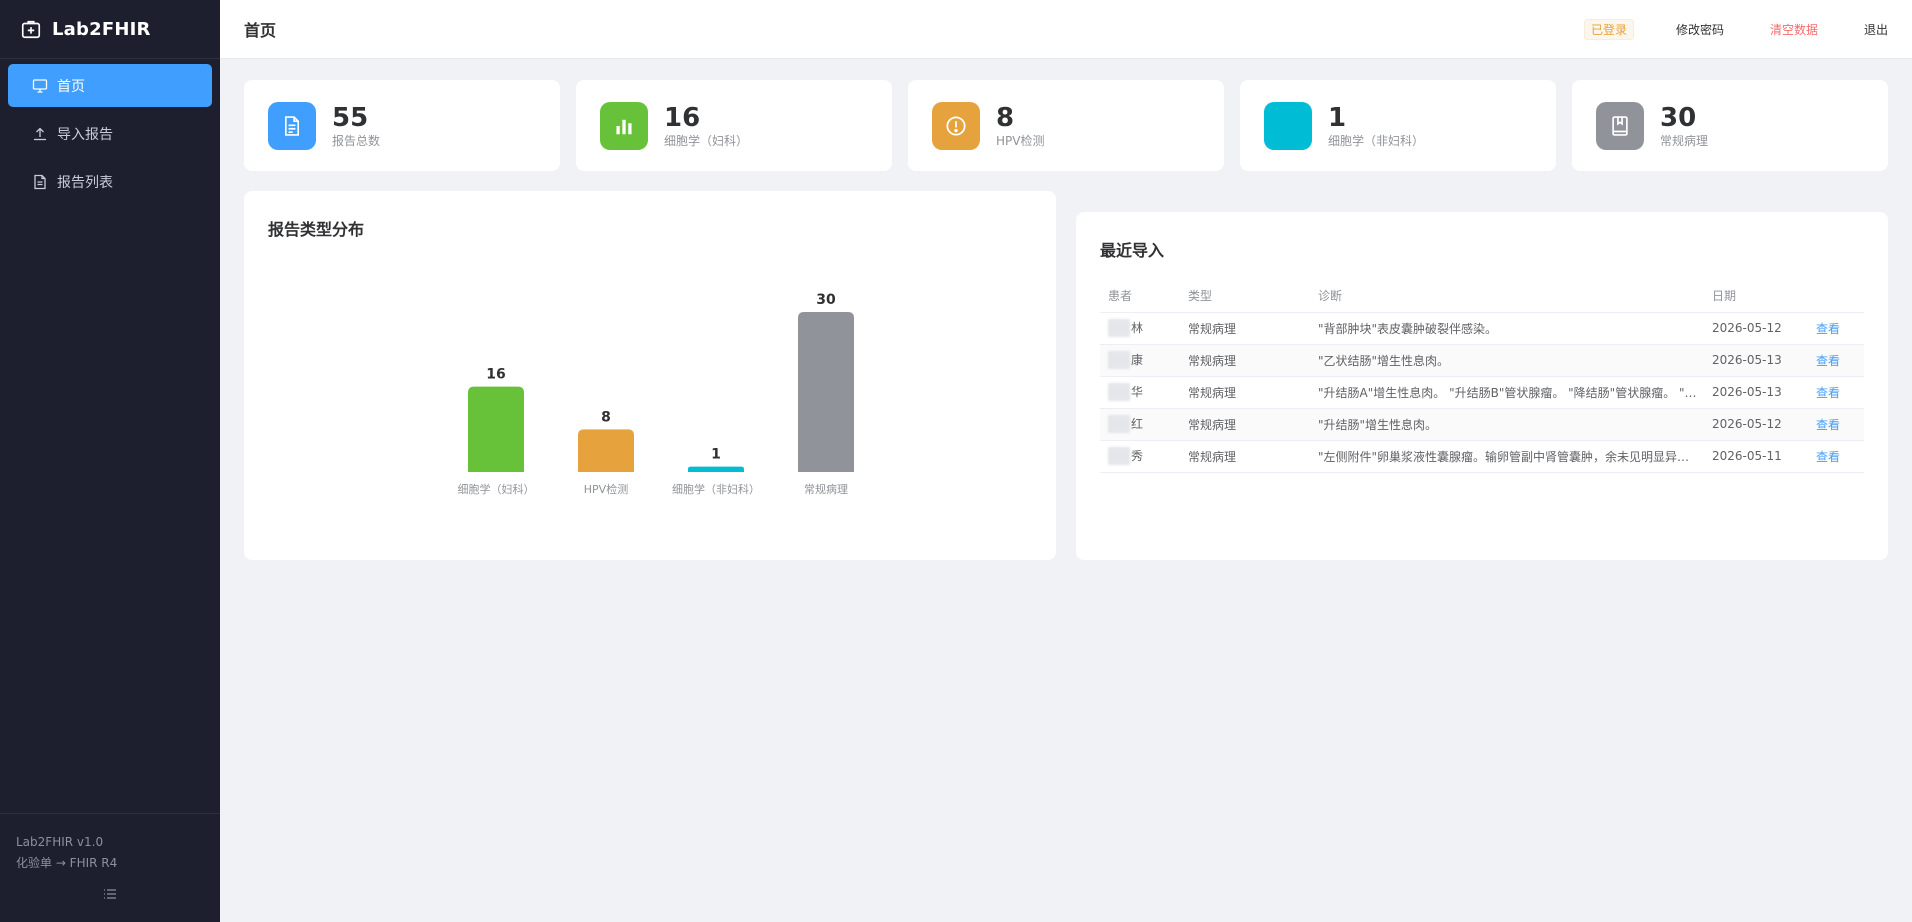  I want to click on app-name: Lab2FHIR, so click(101, 29).